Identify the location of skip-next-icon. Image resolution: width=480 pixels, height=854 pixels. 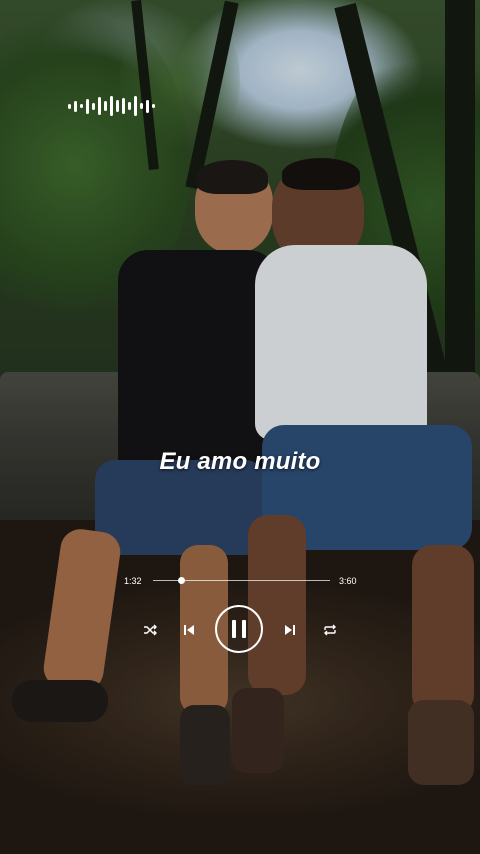
(290, 630).